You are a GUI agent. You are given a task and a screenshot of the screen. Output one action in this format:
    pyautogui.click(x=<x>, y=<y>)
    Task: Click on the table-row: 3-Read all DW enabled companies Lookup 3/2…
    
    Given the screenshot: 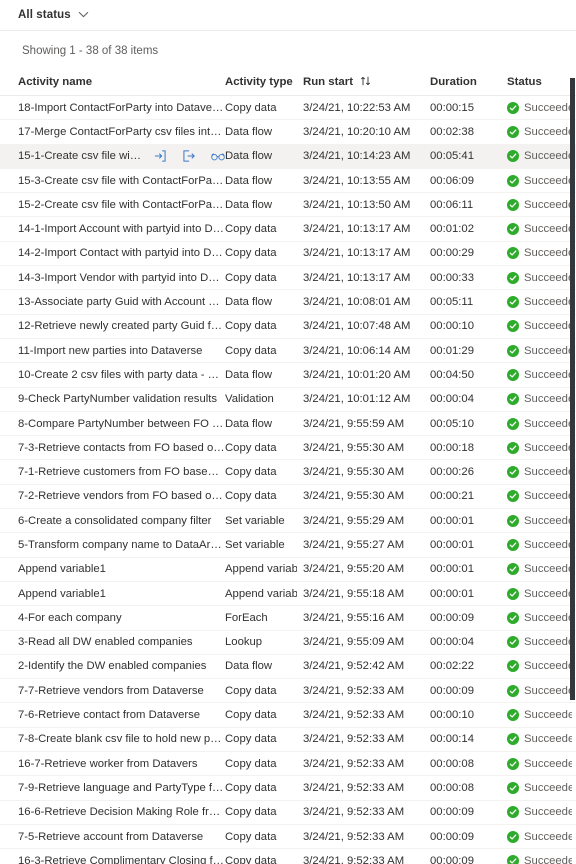 What is the action you would take?
    pyautogui.click(x=288, y=643)
    